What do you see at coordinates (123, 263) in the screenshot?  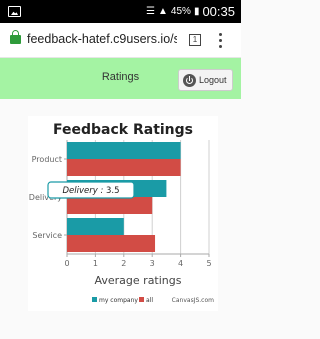 I see `x-tick-label-2: 2` at bounding box center [123, 263].